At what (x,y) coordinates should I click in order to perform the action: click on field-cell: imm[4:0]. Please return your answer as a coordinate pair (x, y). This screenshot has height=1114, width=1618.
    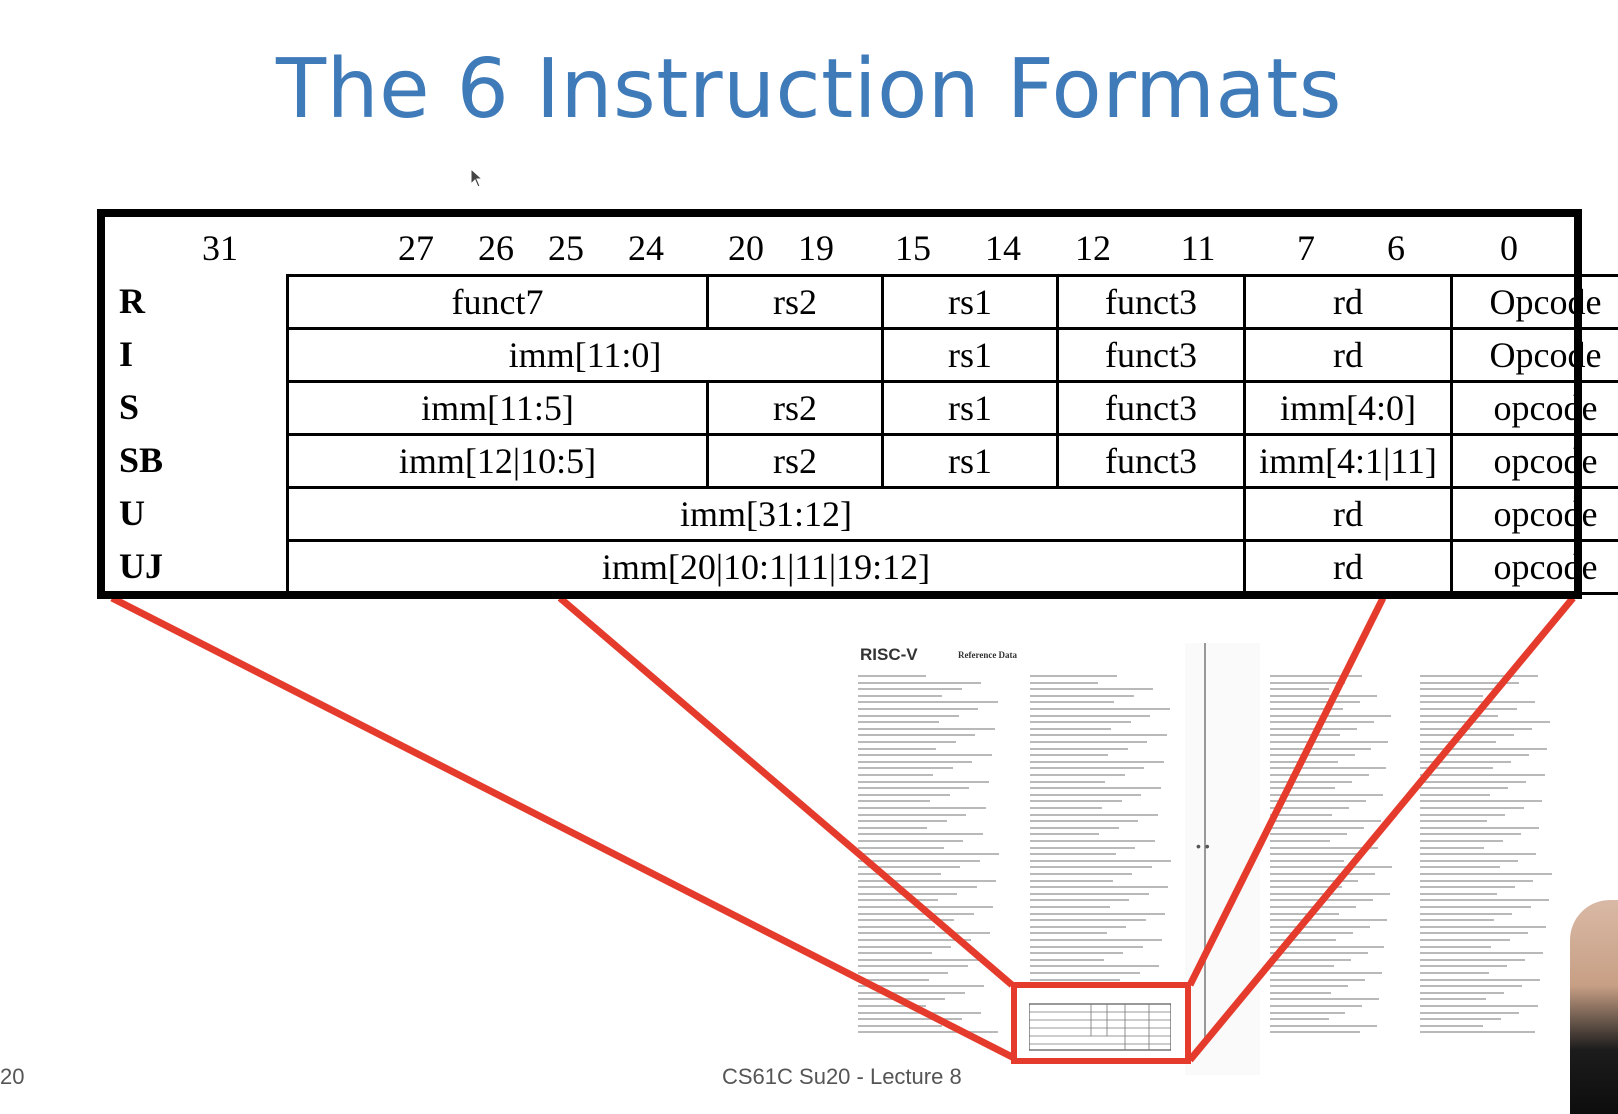
    Looking at the image, I should click on (1349, 409).